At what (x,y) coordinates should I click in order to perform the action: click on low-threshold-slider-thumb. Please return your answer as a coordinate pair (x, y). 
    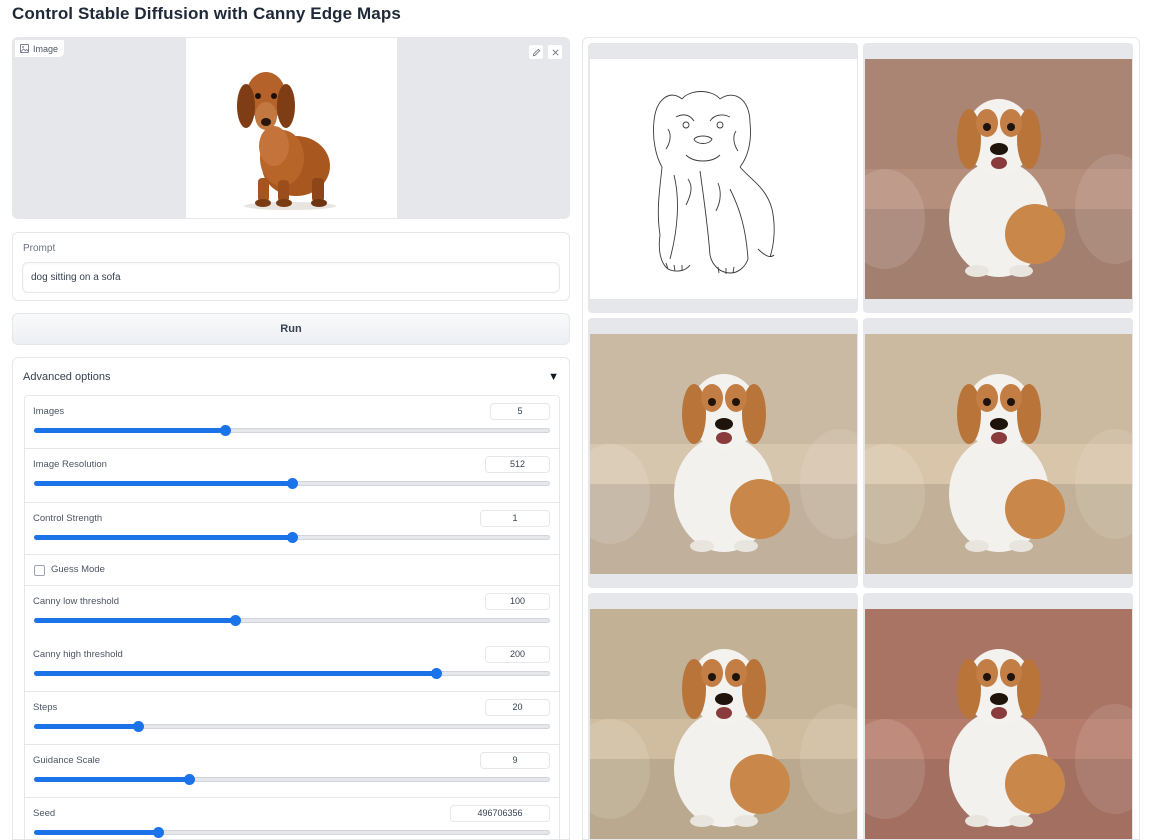
    Looking at the image, I should click on (236, 620).